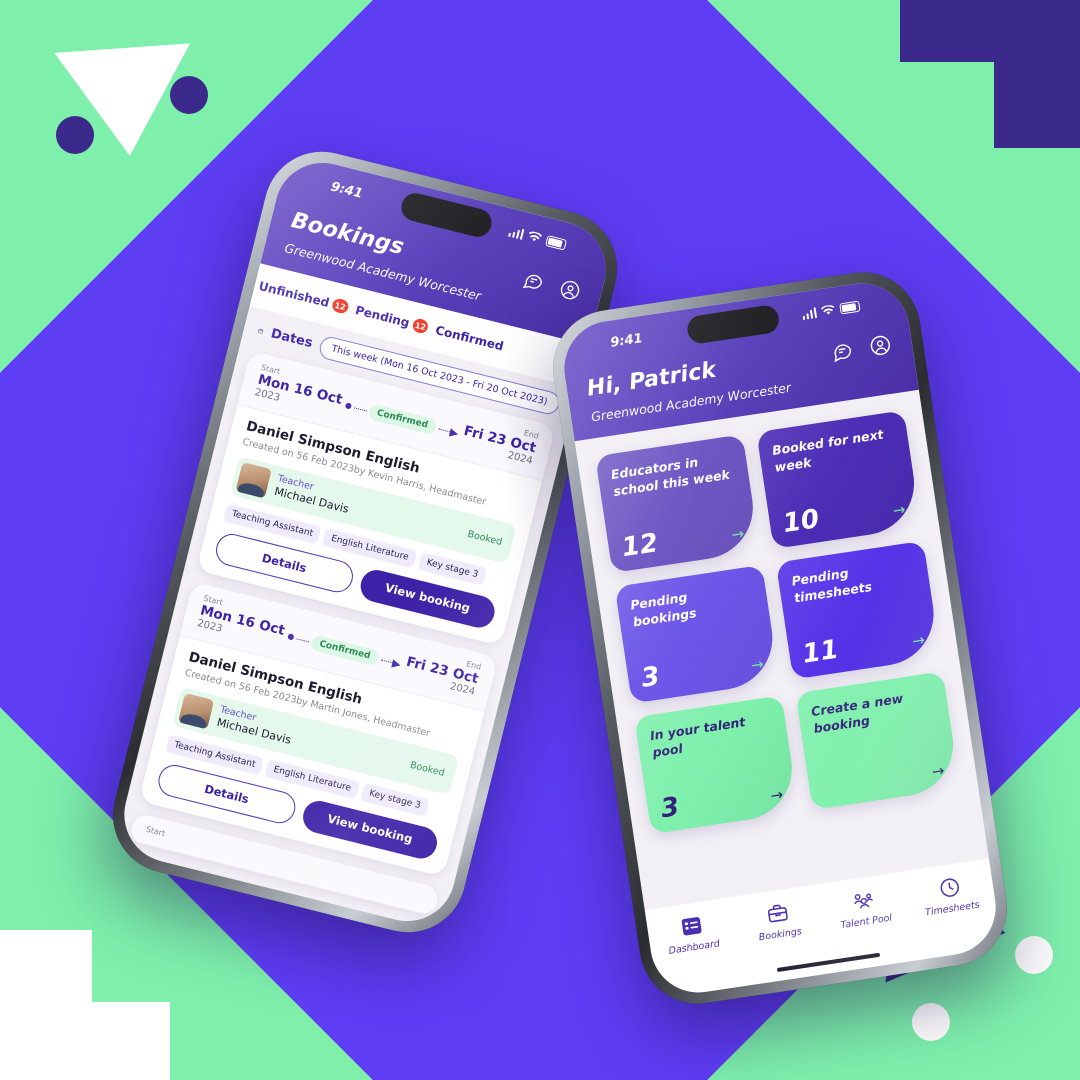 The image size is (1080, 1080). Describe the element at coordinates (857, 713) in the screenshot. I see `tile-label: Create a new booking` at that location.